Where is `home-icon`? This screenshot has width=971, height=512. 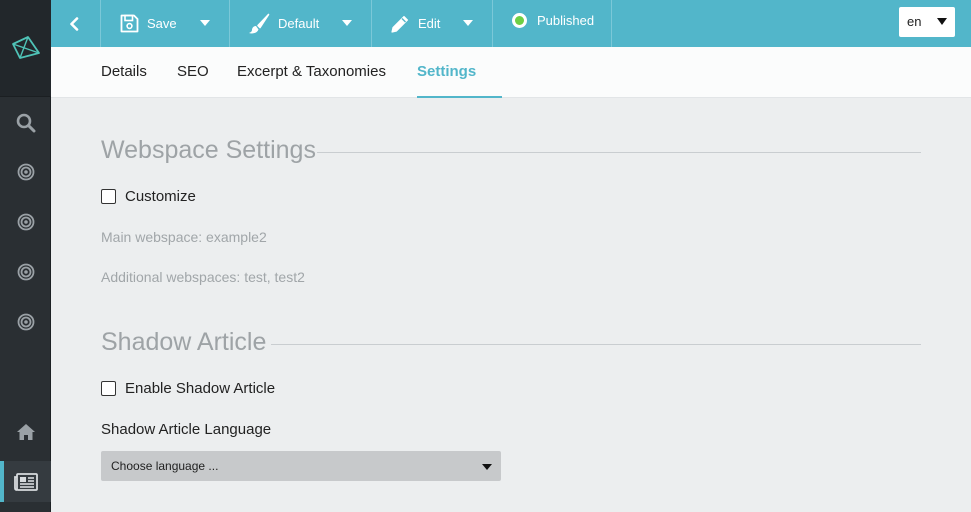
home-icon is located at coordinates (25, 432).